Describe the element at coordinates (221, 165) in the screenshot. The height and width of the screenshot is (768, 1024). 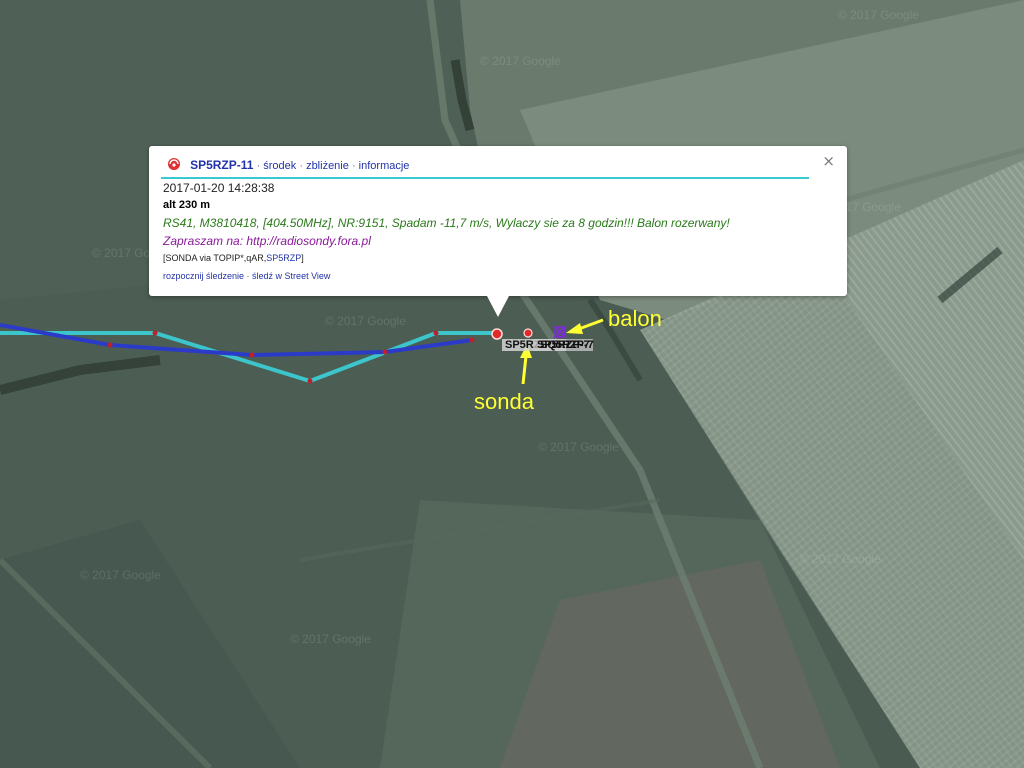
I see `callsign-link: SP5RZP-11` at that location.